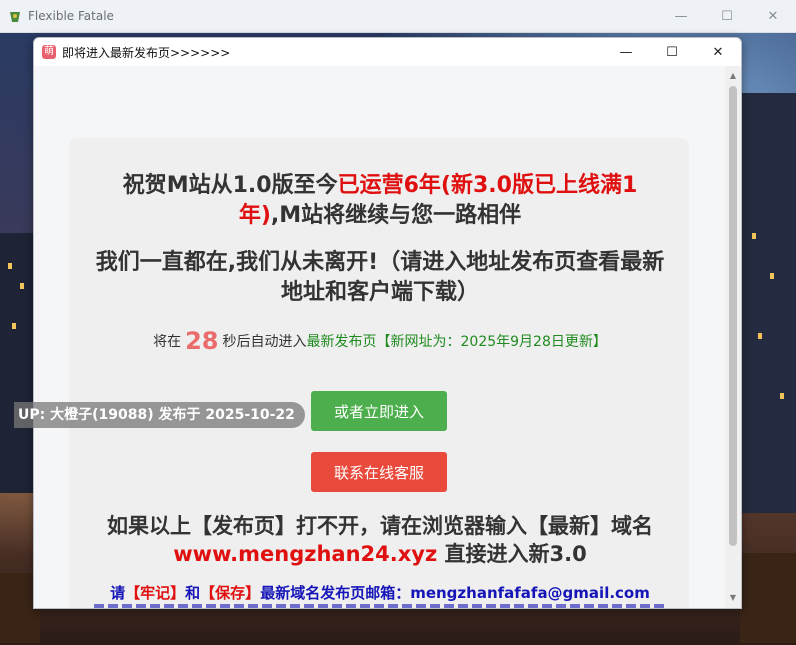  What do you see at coordinates (342, 342) in the screenshot?
I see `release-page-link: 最新发布页` at bounding box center [342, 342].